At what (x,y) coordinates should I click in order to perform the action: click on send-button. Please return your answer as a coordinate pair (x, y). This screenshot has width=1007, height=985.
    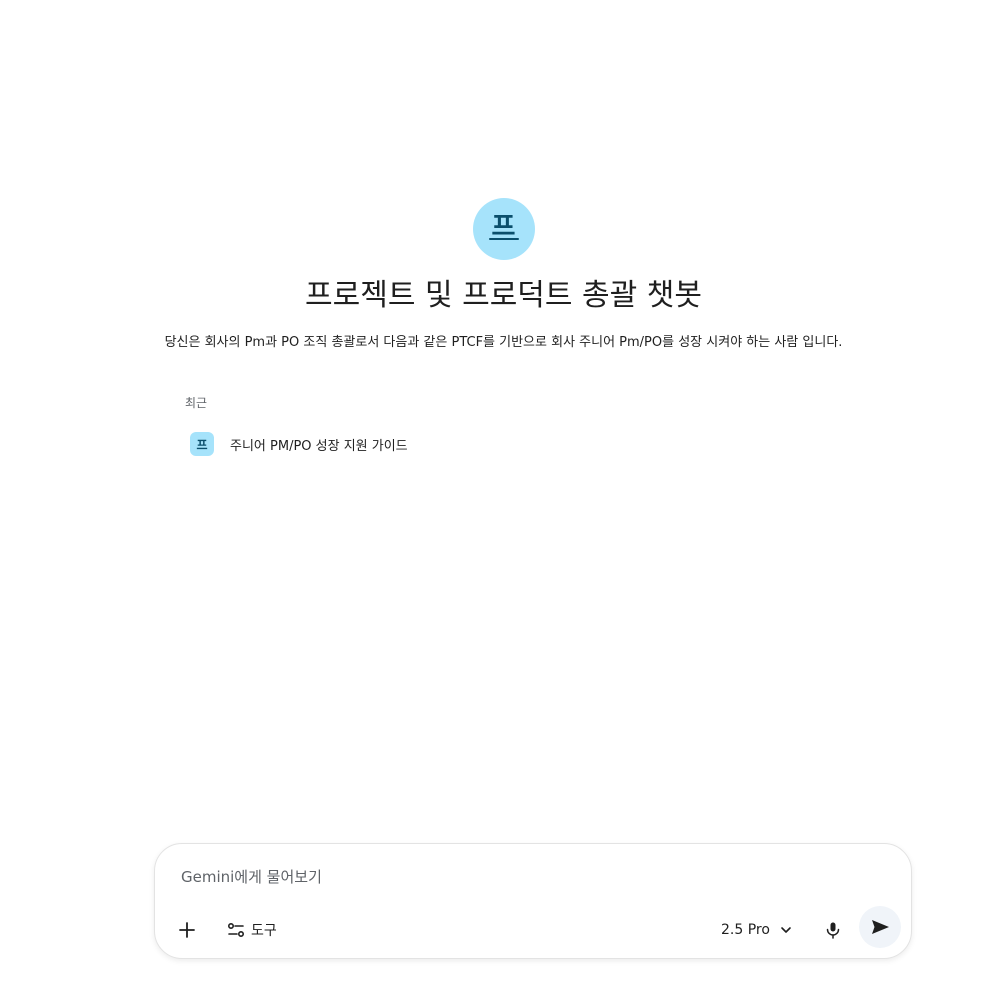
    Looking at the image, I should click on (880, 927).